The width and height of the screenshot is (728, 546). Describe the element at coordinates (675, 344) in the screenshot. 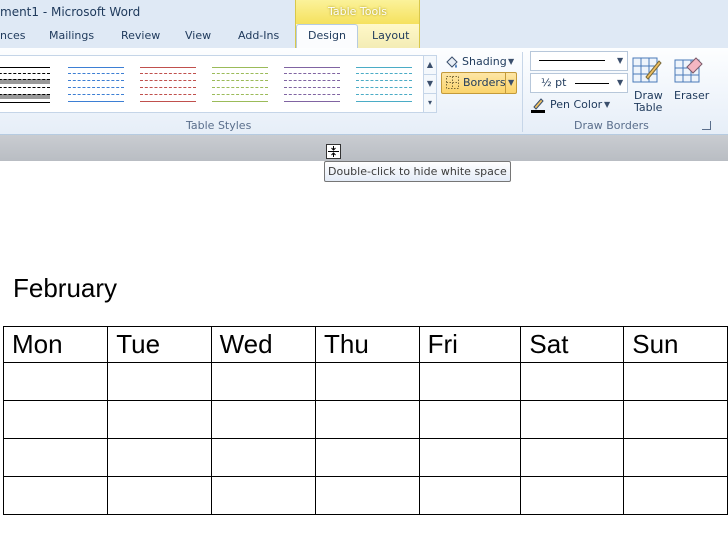

I see `header-cell-sun: Sun` at that location.